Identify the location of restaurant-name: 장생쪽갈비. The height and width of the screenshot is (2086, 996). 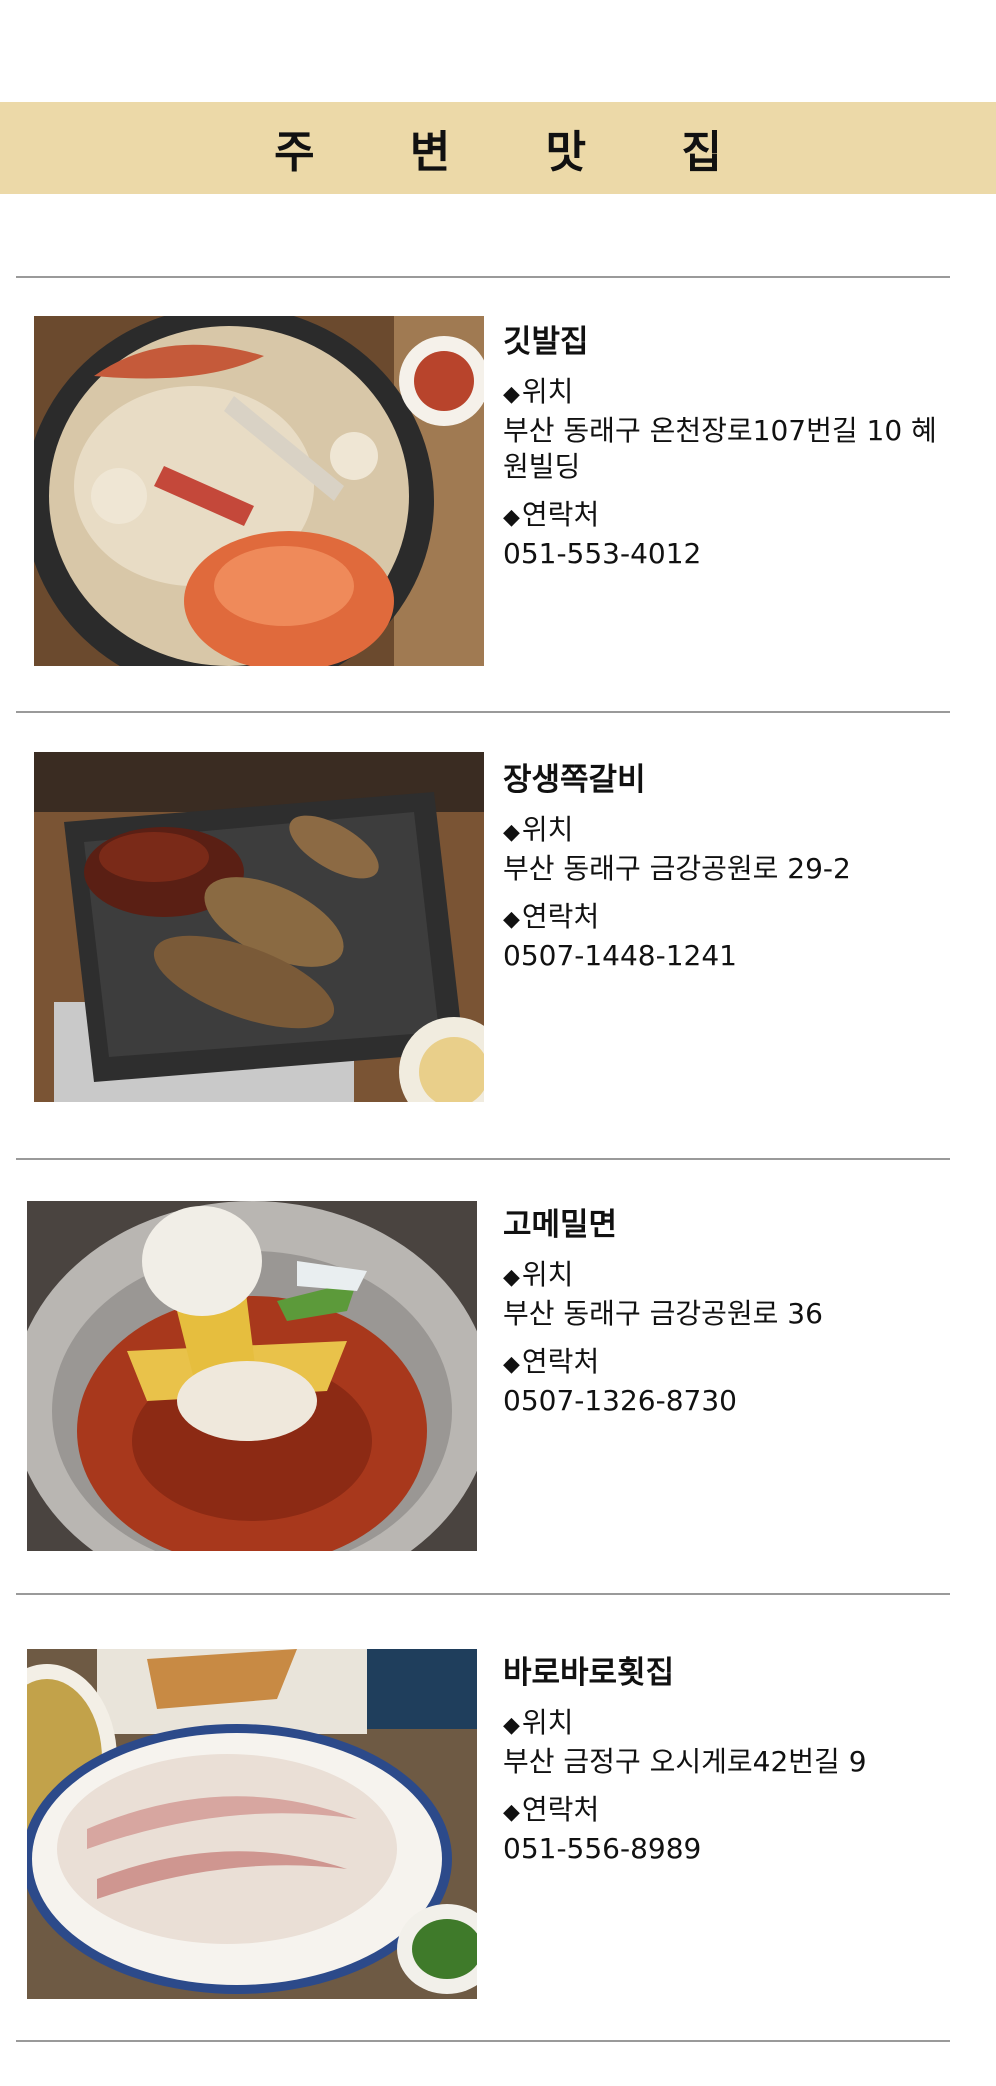
(574, 780).